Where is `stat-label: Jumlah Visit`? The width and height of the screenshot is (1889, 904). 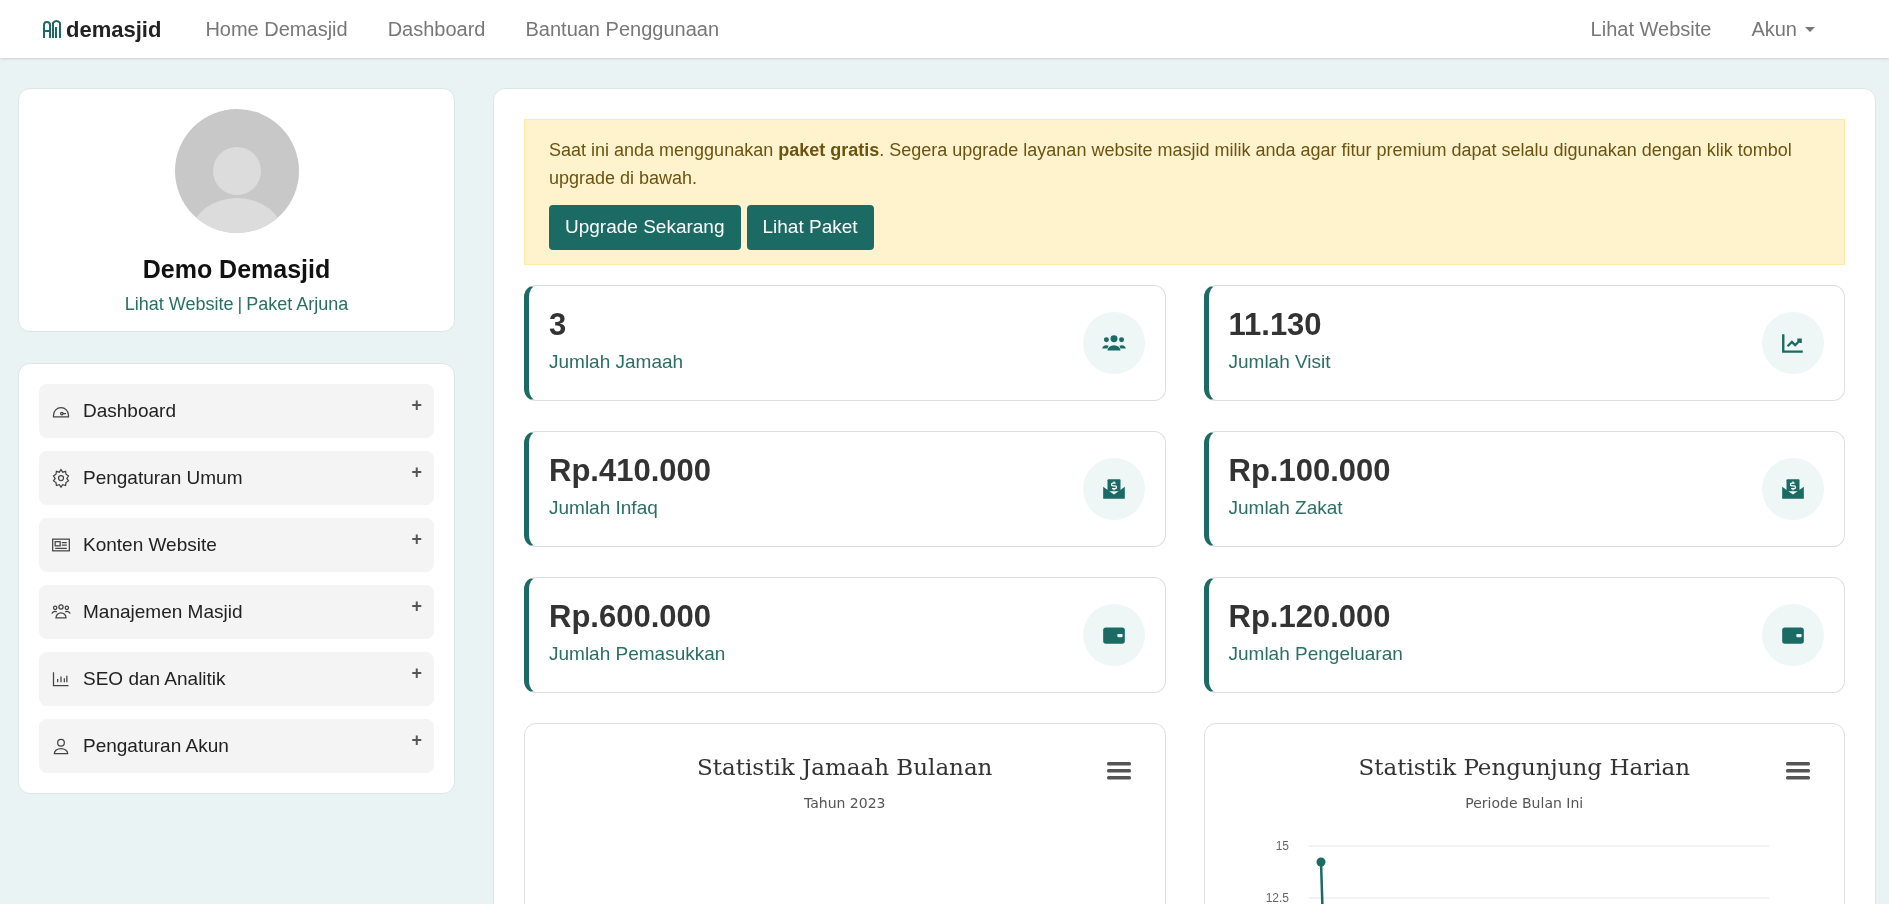
stat-label: Jumlah Visit is located at coordinates (1279, 362).